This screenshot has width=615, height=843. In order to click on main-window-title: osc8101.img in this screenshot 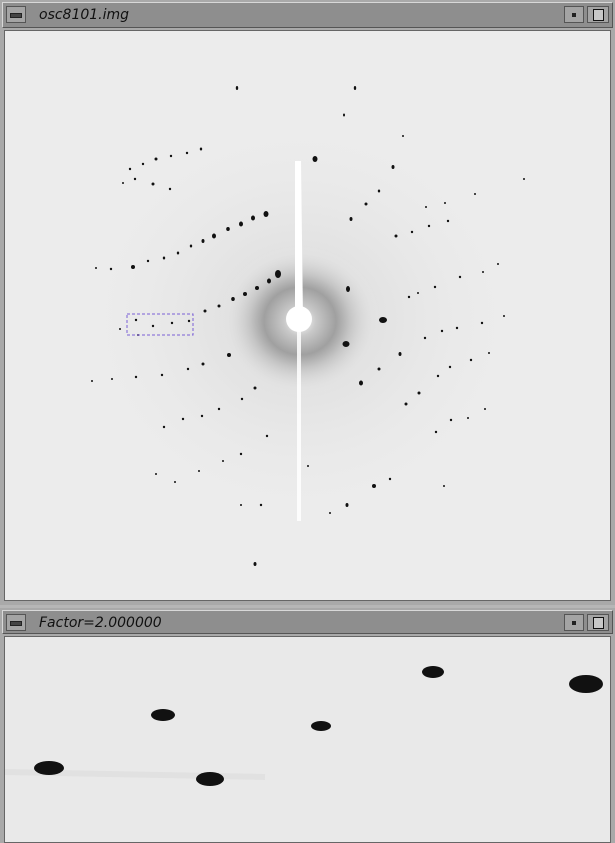, I will do `click(84, 15)`.